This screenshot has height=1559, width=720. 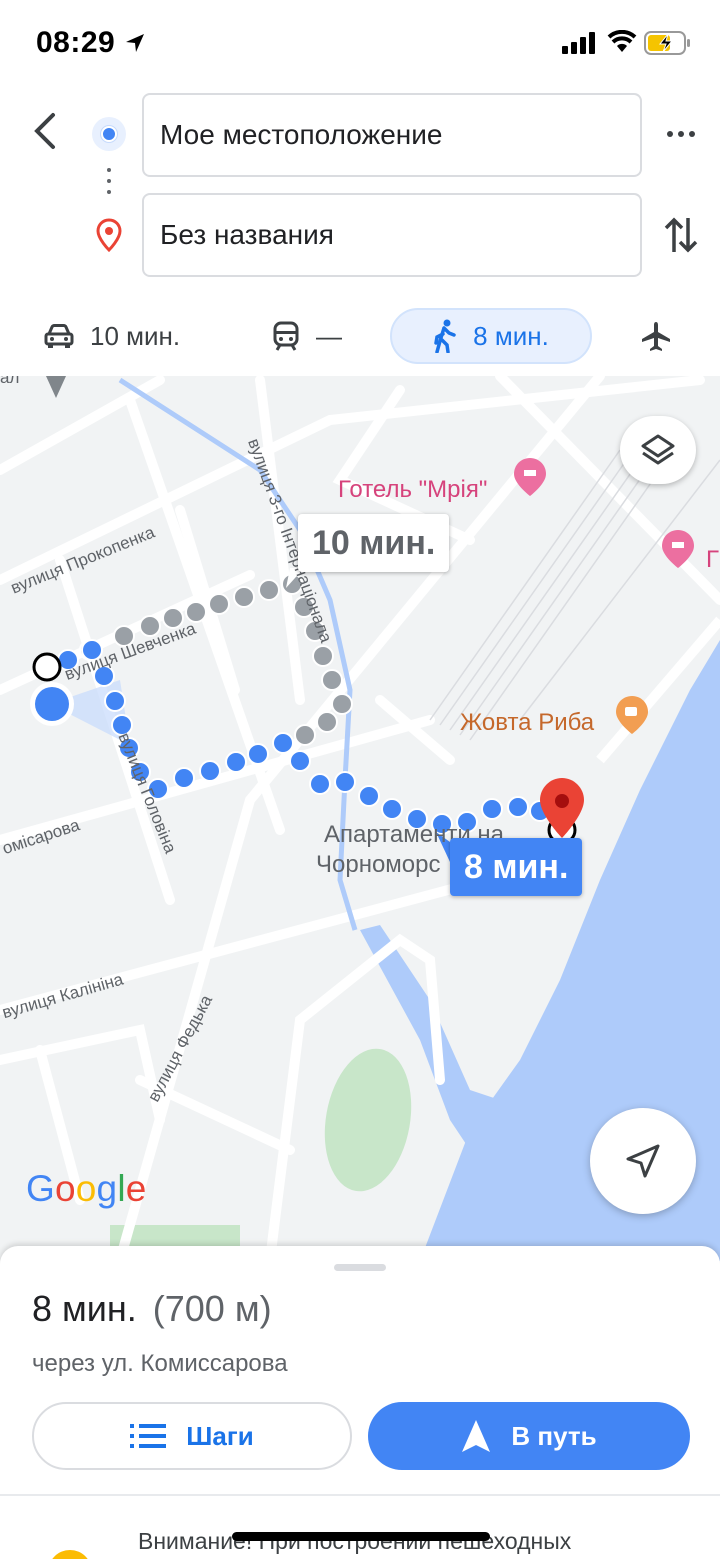 I want to click on destination-field: Без названия, so click(x=392, y=235).